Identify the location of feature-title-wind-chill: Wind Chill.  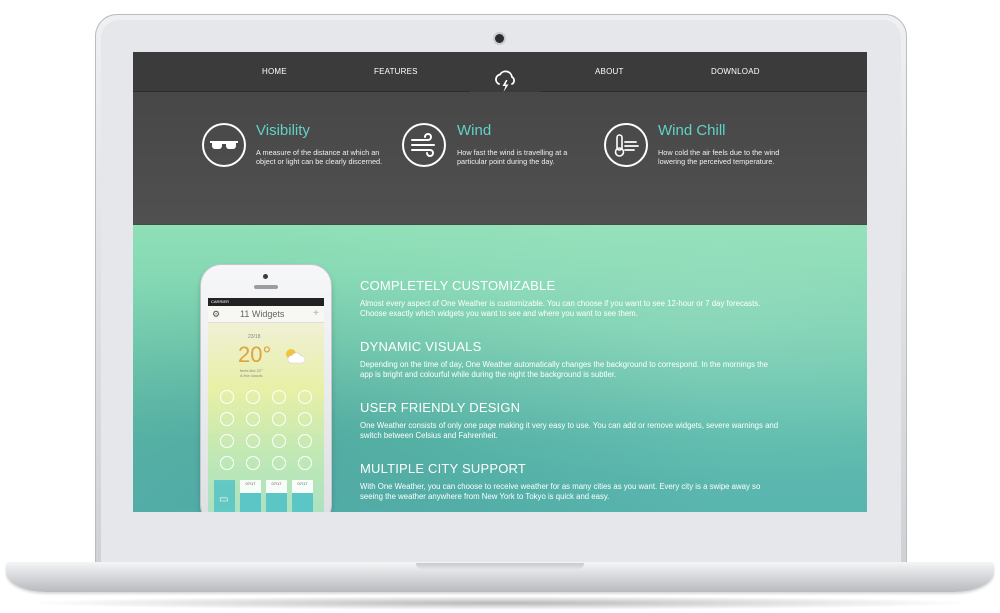
(692, 130).